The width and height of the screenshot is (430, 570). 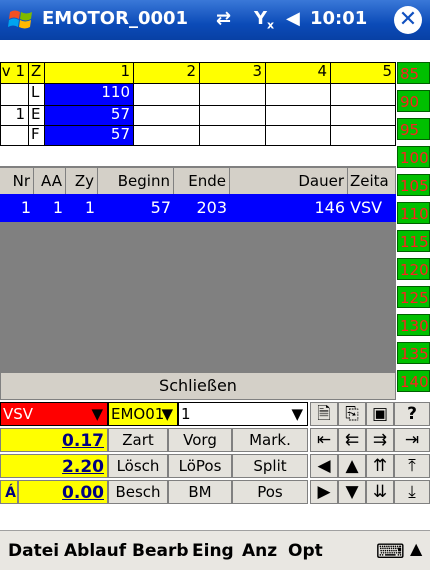 What do you see at coordinates (89, 95) in the screenshot?
I see `grid-cell: 110` at bounding box center [89, 95].